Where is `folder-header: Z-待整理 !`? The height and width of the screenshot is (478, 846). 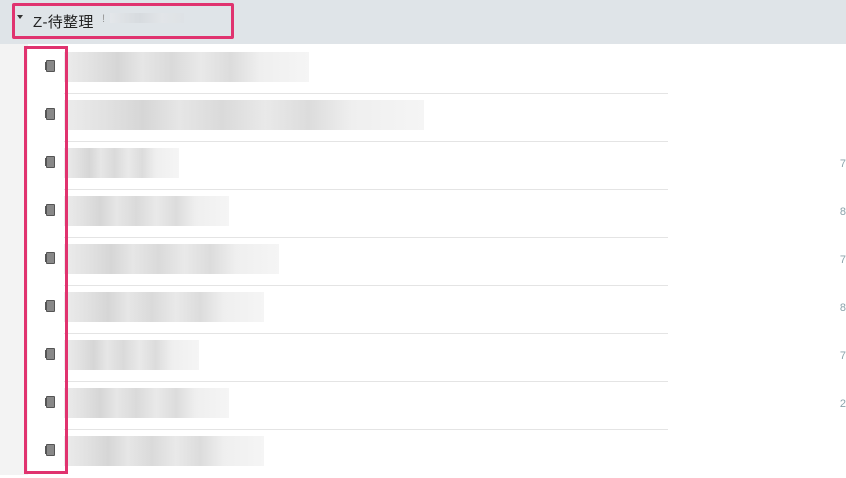 folder-header: Z-待整理 ! is located at coordinates (423, 22).